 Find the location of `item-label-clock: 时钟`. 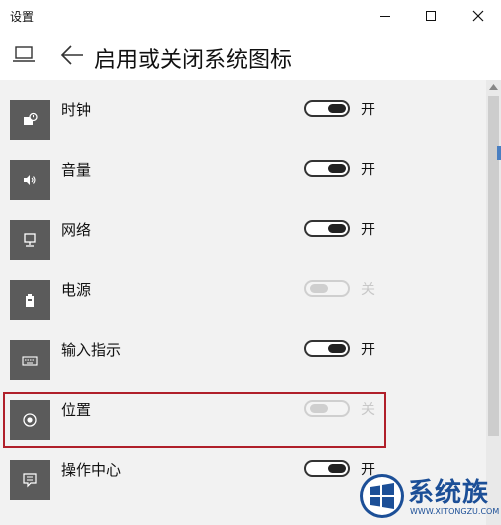

item-label-clock: 时钟 is located at coordinates (76, 110).